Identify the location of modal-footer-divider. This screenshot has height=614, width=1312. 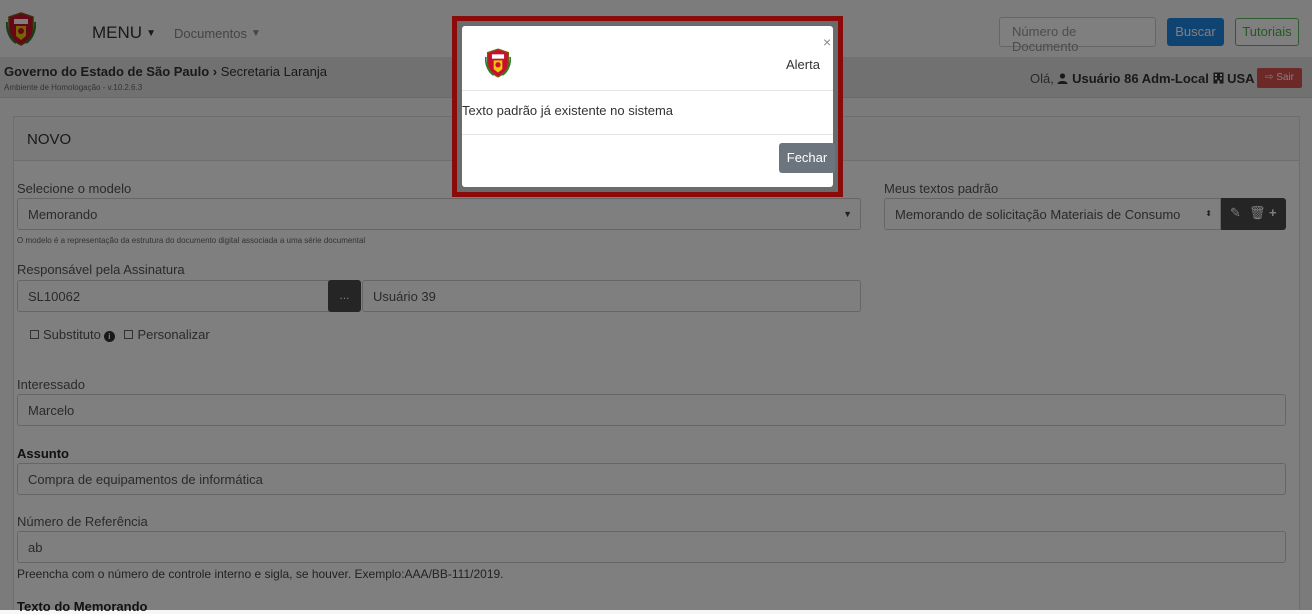
(647, 134).